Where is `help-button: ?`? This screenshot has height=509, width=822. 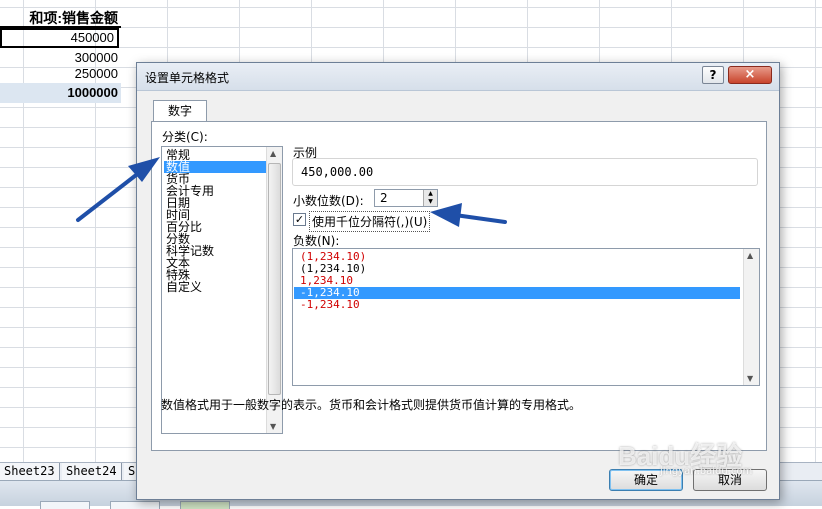 help-button: ? is located at coordinates (713, 75).